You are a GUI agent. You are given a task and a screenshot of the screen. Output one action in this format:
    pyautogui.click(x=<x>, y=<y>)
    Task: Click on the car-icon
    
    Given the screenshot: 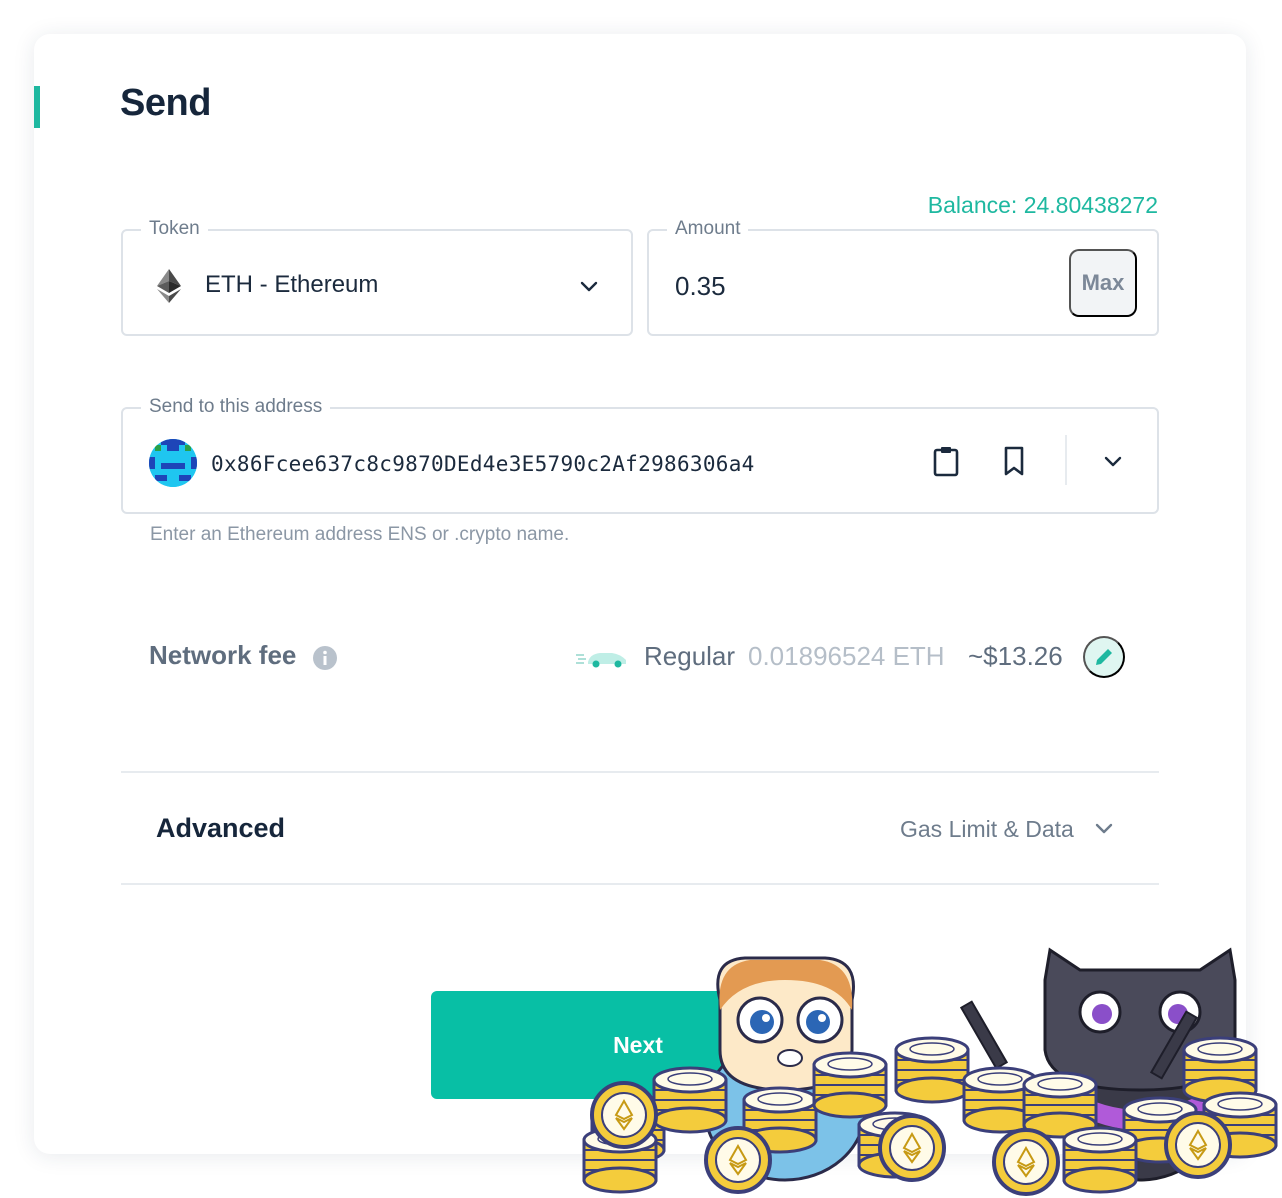 What is the action you would take?
    pyautogui.click(x=601, y=660)
    